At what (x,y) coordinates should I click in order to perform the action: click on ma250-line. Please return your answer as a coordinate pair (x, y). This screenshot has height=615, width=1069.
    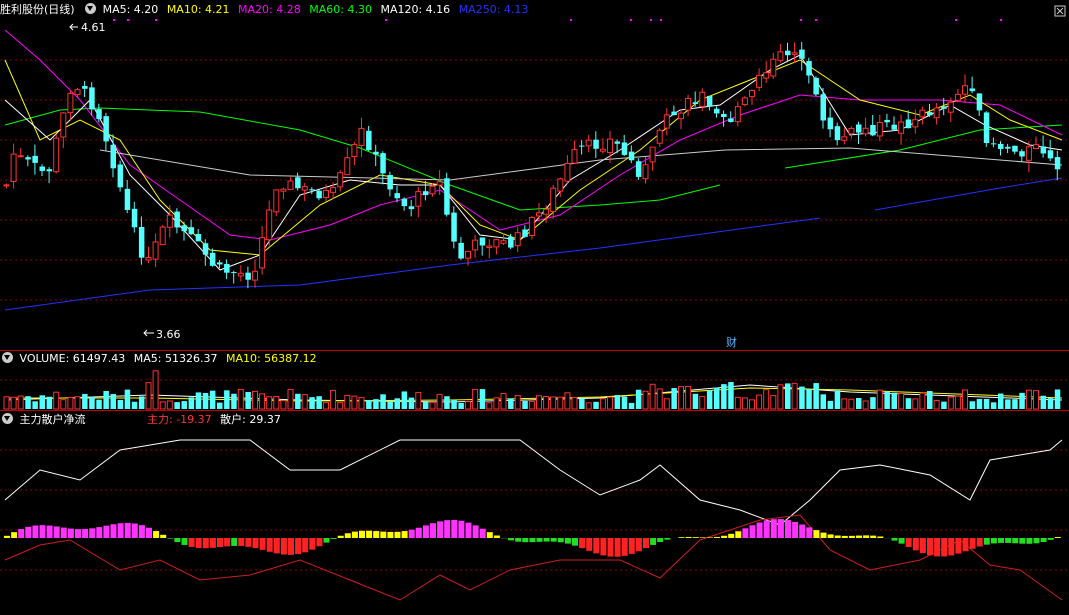
    Looking at the image, I should click on (412, 264).